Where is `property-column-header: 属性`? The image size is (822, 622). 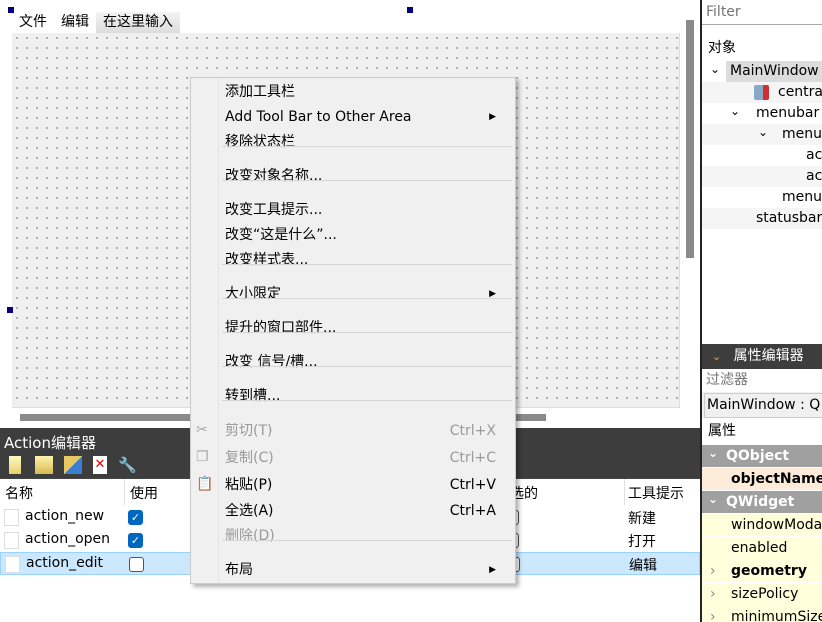
property-column-header: 属性 is located at coordinates (762, 431).